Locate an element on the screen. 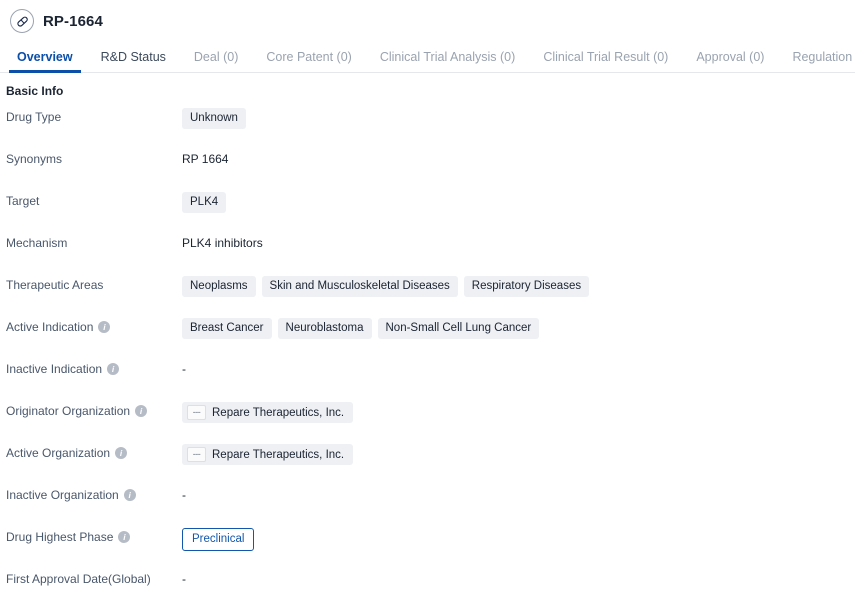 The height and width of the screenshot is (611, 855). tab-rd-status: R&D Status is located at coordinates (133, 61).